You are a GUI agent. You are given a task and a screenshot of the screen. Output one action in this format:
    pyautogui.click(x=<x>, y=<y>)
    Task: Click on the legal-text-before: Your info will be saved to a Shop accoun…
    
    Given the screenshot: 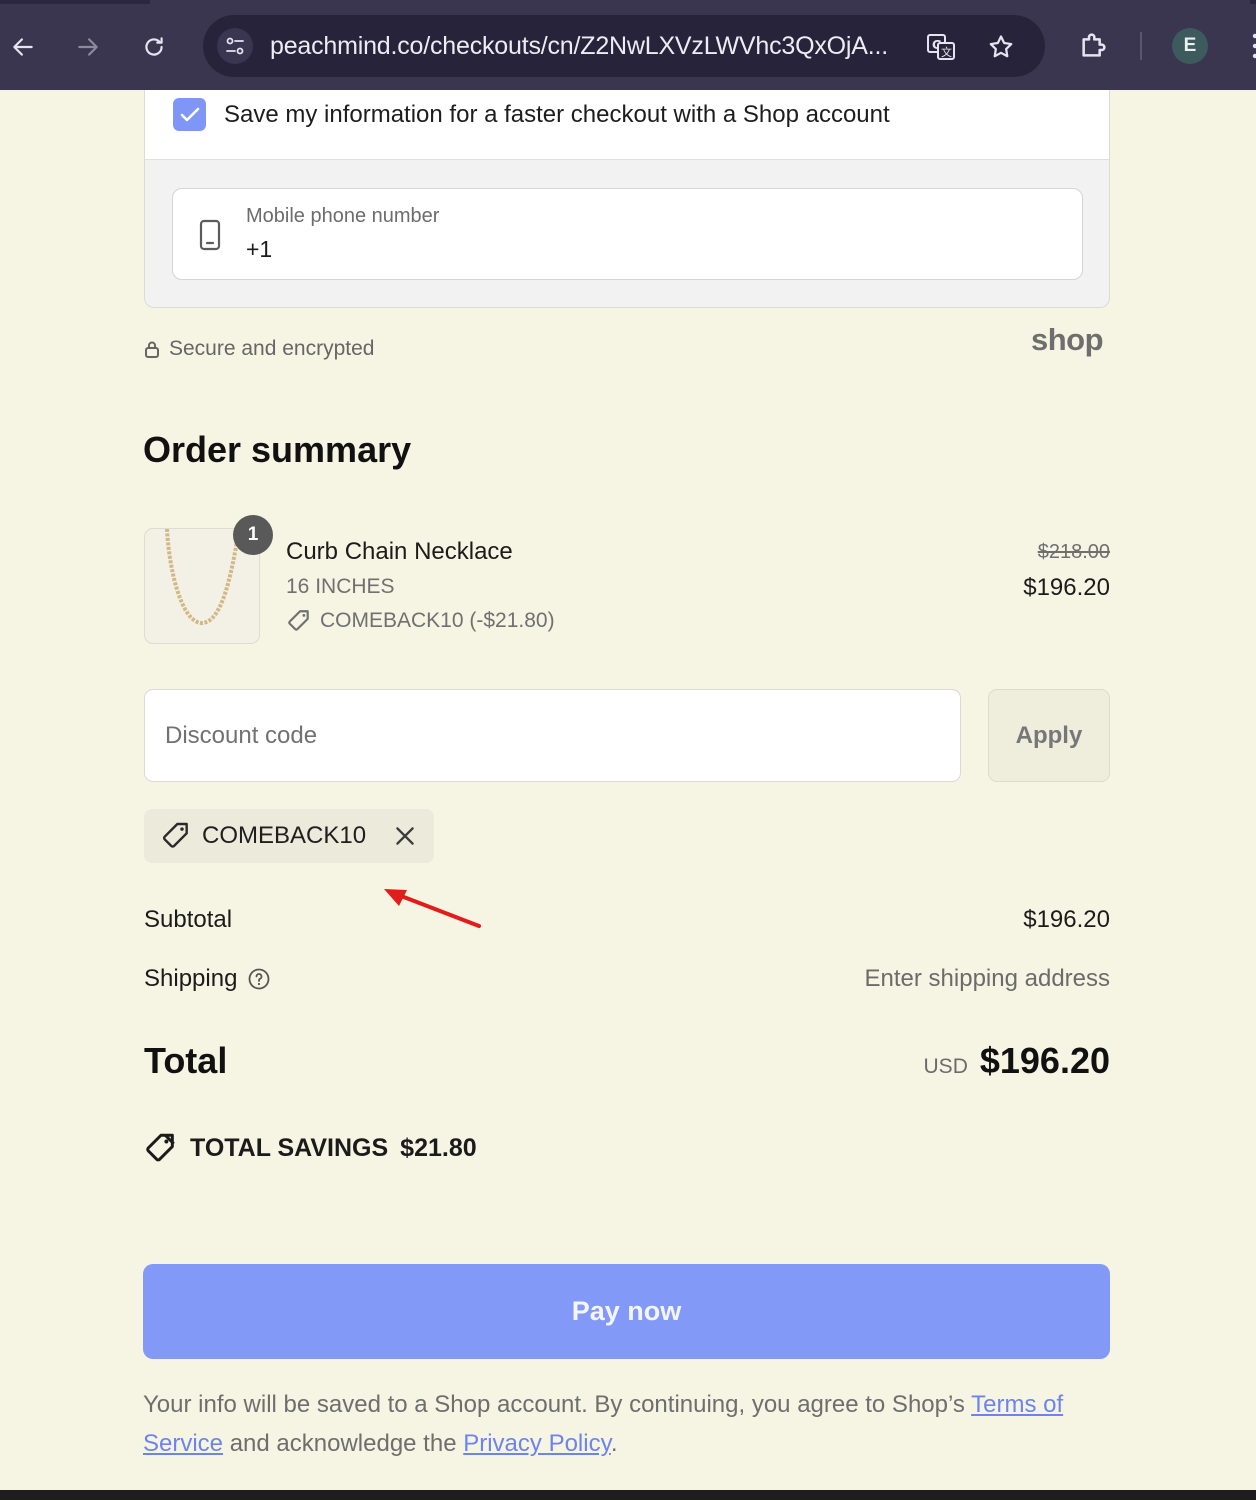 What is the action you would take?
    pyautogui.click(x=557, y=1404)
    